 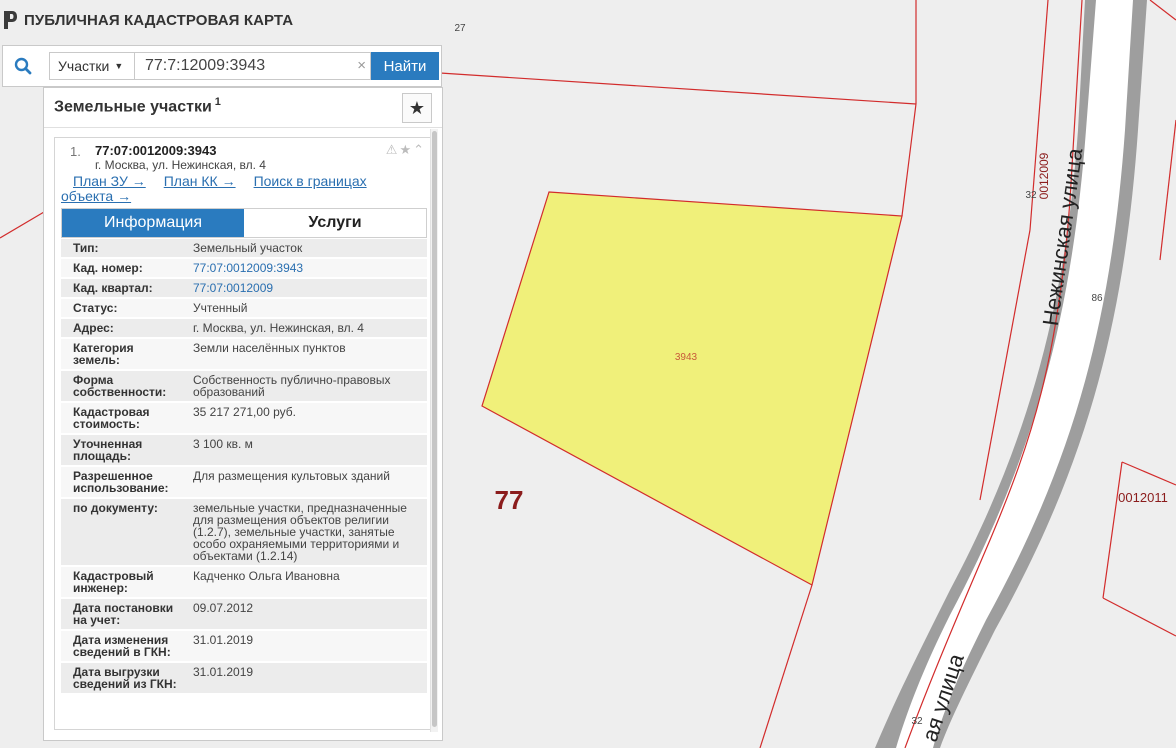 I want to click on property-key: Адрес:, so click(x=93, y=328).